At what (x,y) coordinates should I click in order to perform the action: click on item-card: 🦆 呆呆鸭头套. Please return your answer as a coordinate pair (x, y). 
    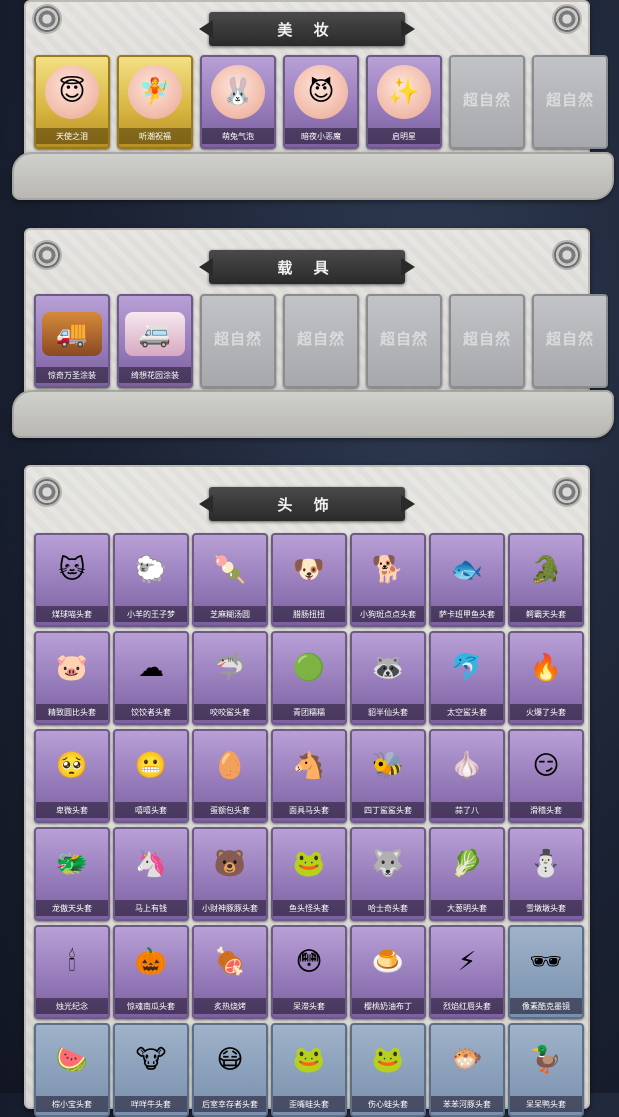
    Looking at the image, I should click on (546, 1070).